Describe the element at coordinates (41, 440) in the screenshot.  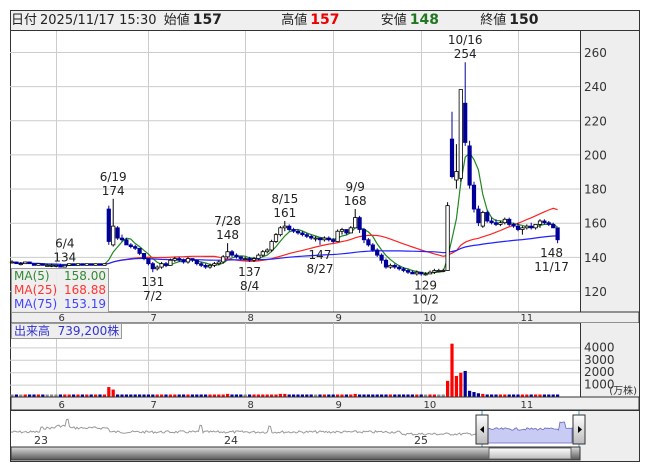
I see `navigator-year-label: 23` at that location.